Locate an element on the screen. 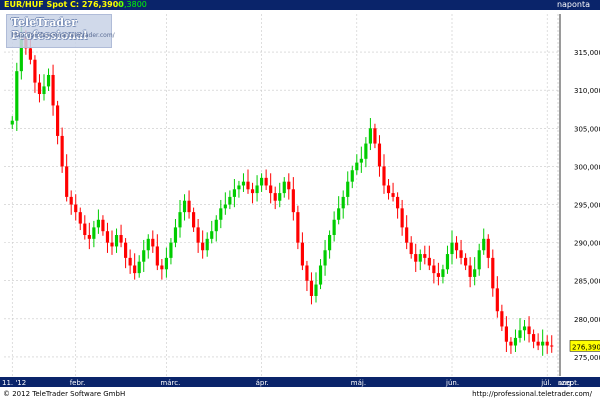  x-tick-label: 11. '12 is located at coordinates (14, 383).